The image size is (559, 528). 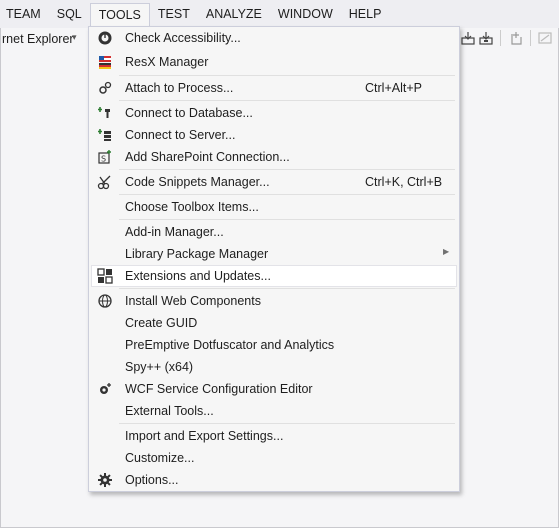 I want to click on chevron-down-icon: ▾, so click(x=74, y=37).